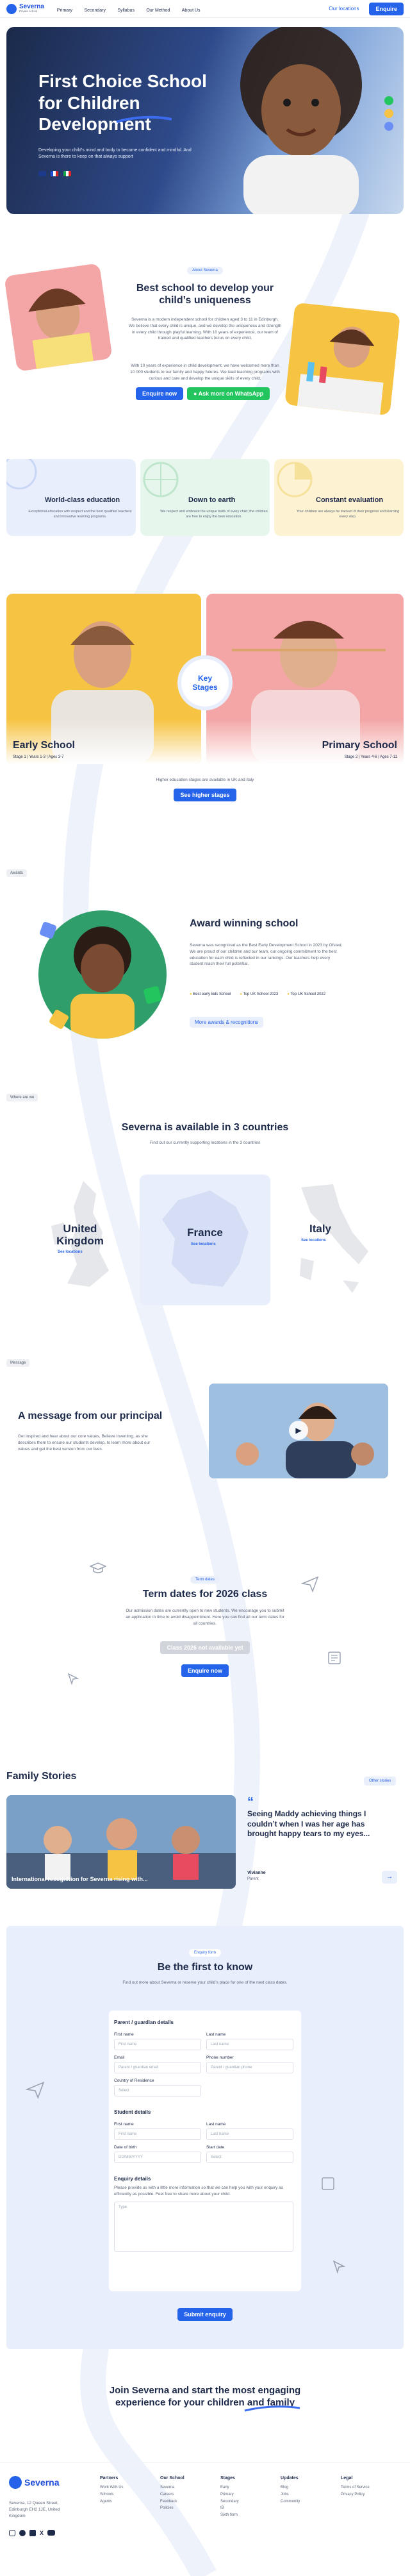 The image size is (410, 2576). I want to click on terms-enquire-button: Enquire now, so click(205, 1670).